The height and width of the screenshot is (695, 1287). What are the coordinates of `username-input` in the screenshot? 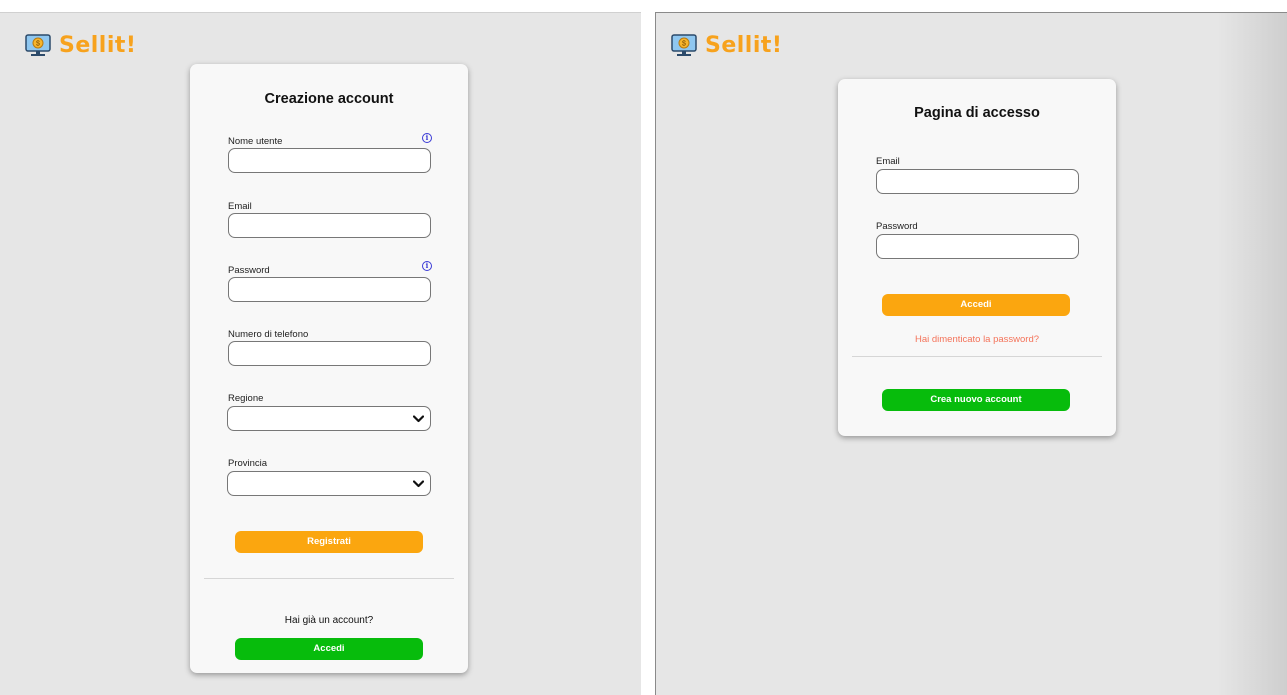 It's located at (329, 160).